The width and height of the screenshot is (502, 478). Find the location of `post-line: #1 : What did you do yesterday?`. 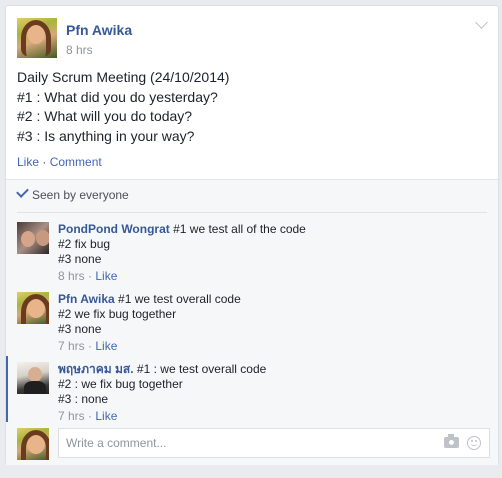

post-line: #1 : What did you do yesterday? is located at coordinates (117, 96).